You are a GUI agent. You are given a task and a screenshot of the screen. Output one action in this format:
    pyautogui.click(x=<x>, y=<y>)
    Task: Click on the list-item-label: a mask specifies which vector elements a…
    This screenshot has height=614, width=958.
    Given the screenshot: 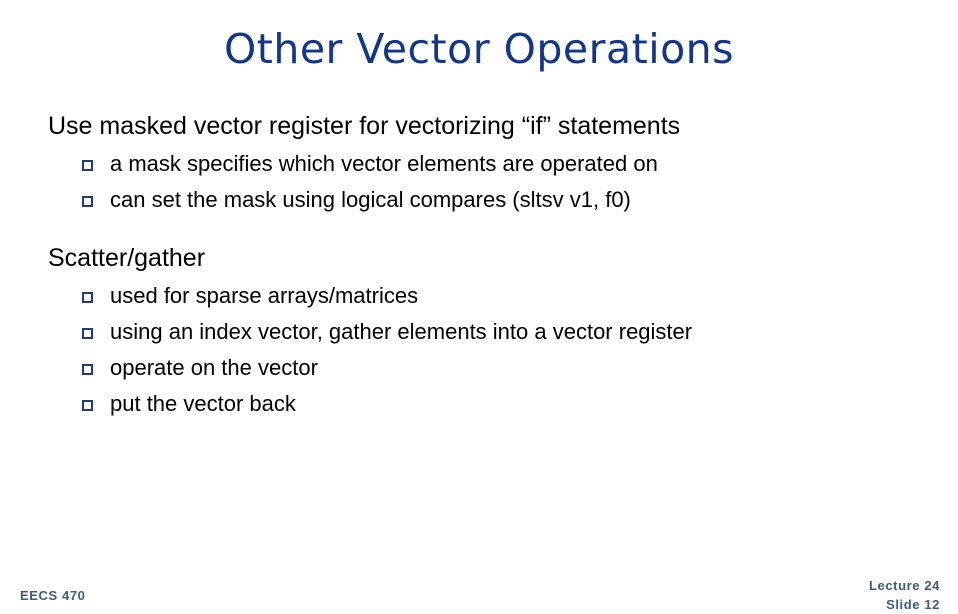 What is the action you would take?
    pyautogui.click(x=384, y=163)
    